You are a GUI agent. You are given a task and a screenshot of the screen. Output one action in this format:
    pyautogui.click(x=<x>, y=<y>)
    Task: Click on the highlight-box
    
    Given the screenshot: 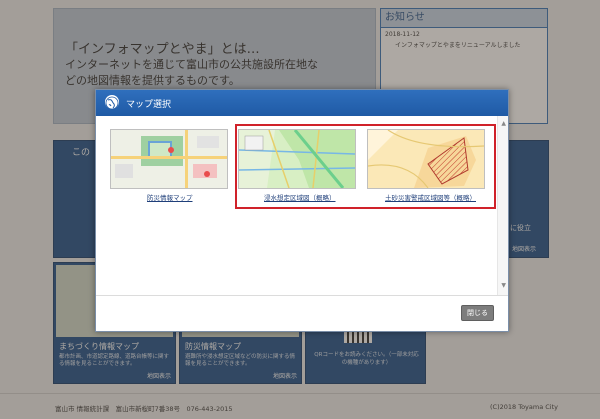 What is the action you would take?
    pyautogui.click(x=365, y=166)
    